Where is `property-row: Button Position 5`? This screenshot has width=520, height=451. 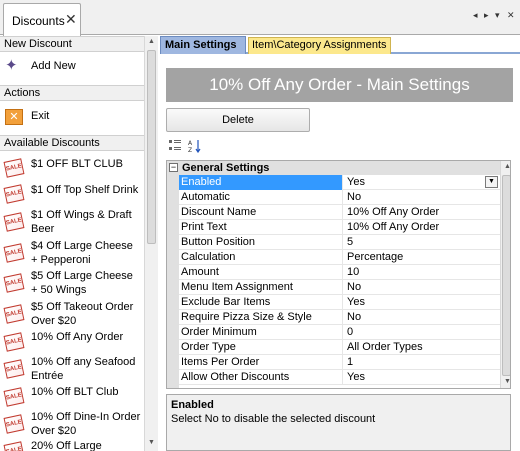
property-row: Button Position 5 is located at coordinates (339, 242).